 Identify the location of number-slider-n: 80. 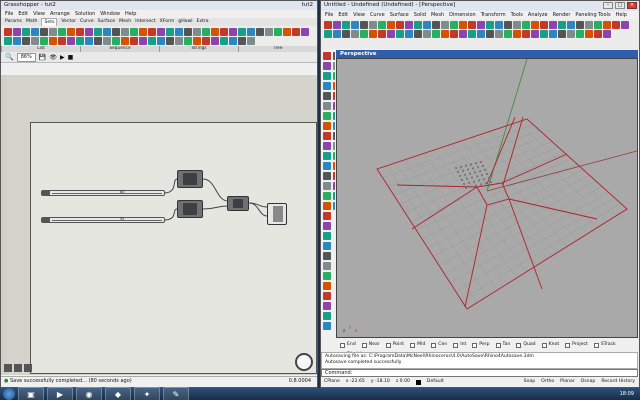
(103, 193).